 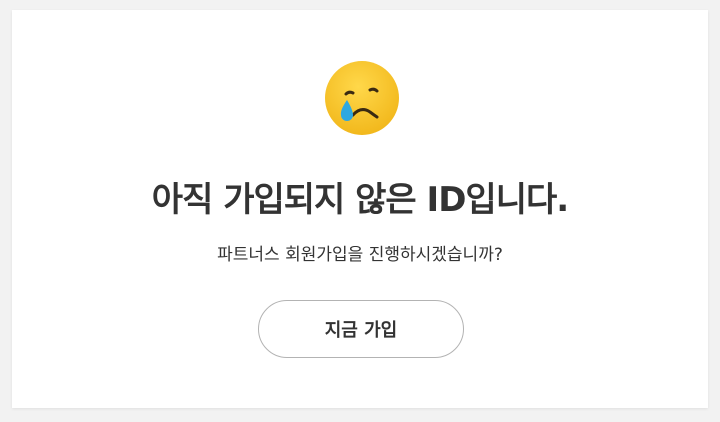 What do you see at coordinates (360, 255) in the screenshot?
I see `signup-prompt: 파트너스 회원가입을 진행하시겠습니까?` at bounding box center [360, 255].